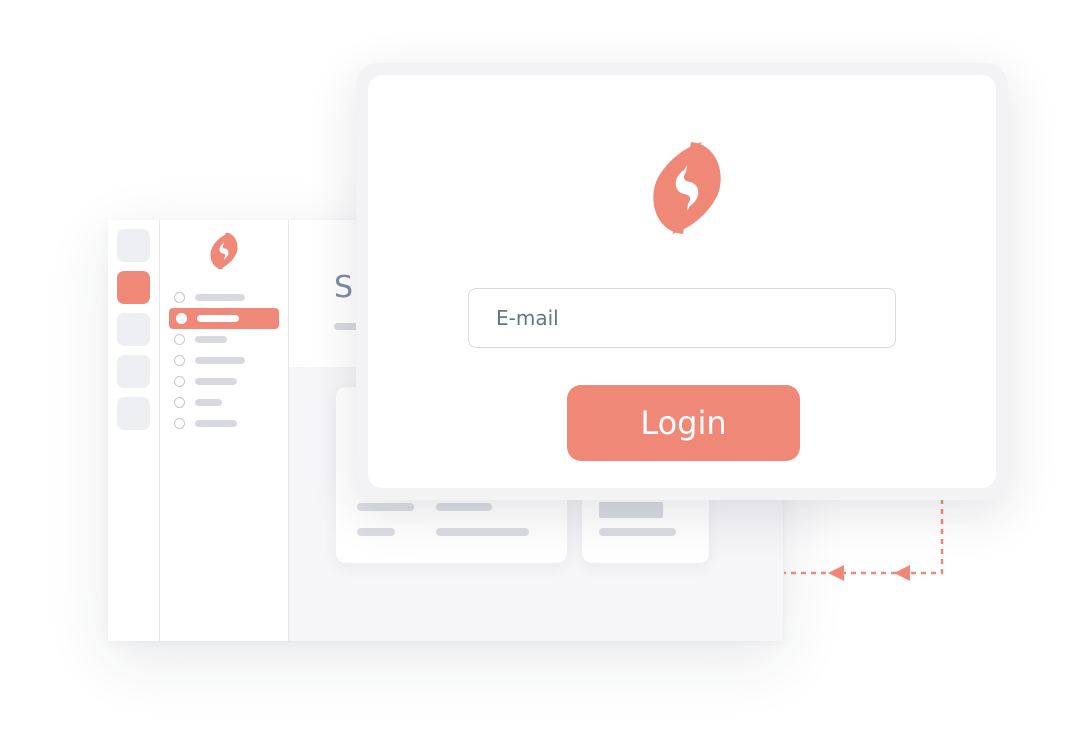 This screenshot has width=1075, height=745. I want to click on icon-rail, so click(134, 430).